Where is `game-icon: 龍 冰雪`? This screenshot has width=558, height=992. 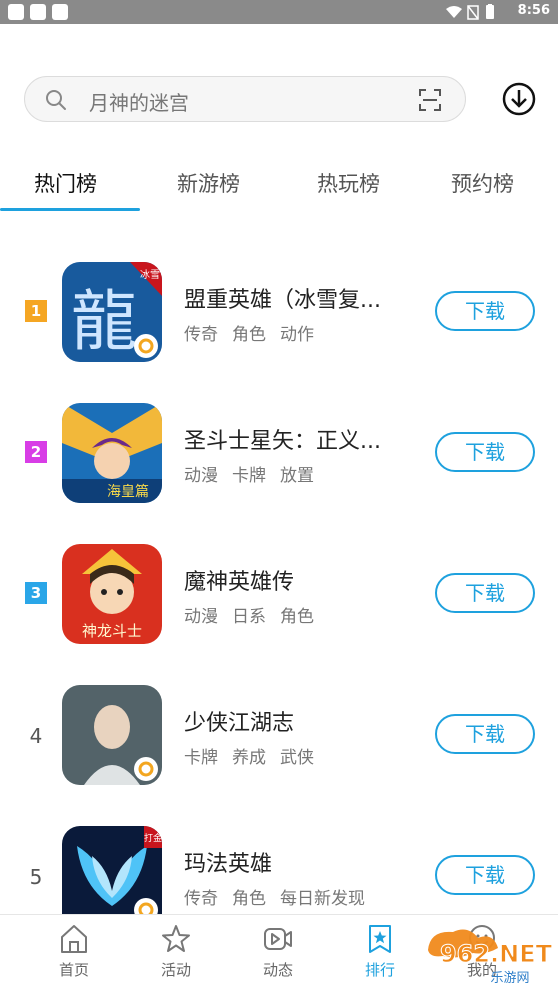 game-icon: 龍 冰雪 is located at coordinates (112, 312).